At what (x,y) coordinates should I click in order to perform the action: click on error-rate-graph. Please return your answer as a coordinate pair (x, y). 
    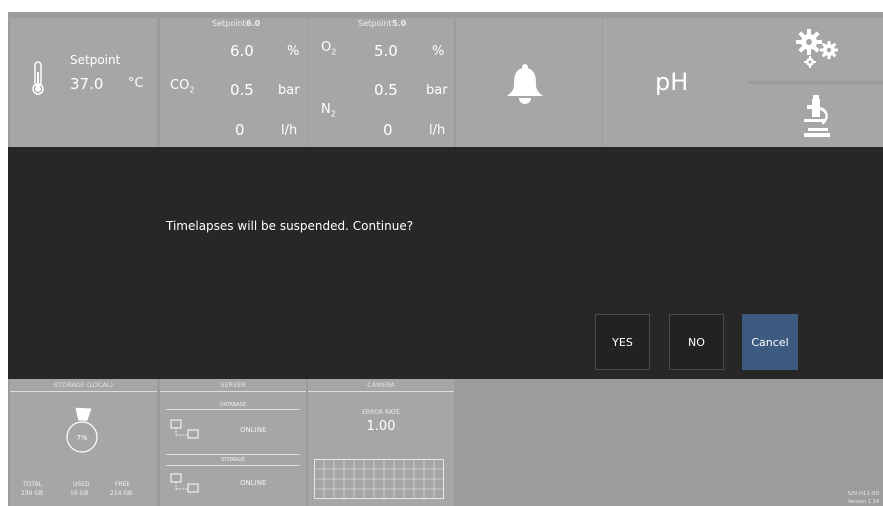
    Looking at the image, I should click on (379, 479).